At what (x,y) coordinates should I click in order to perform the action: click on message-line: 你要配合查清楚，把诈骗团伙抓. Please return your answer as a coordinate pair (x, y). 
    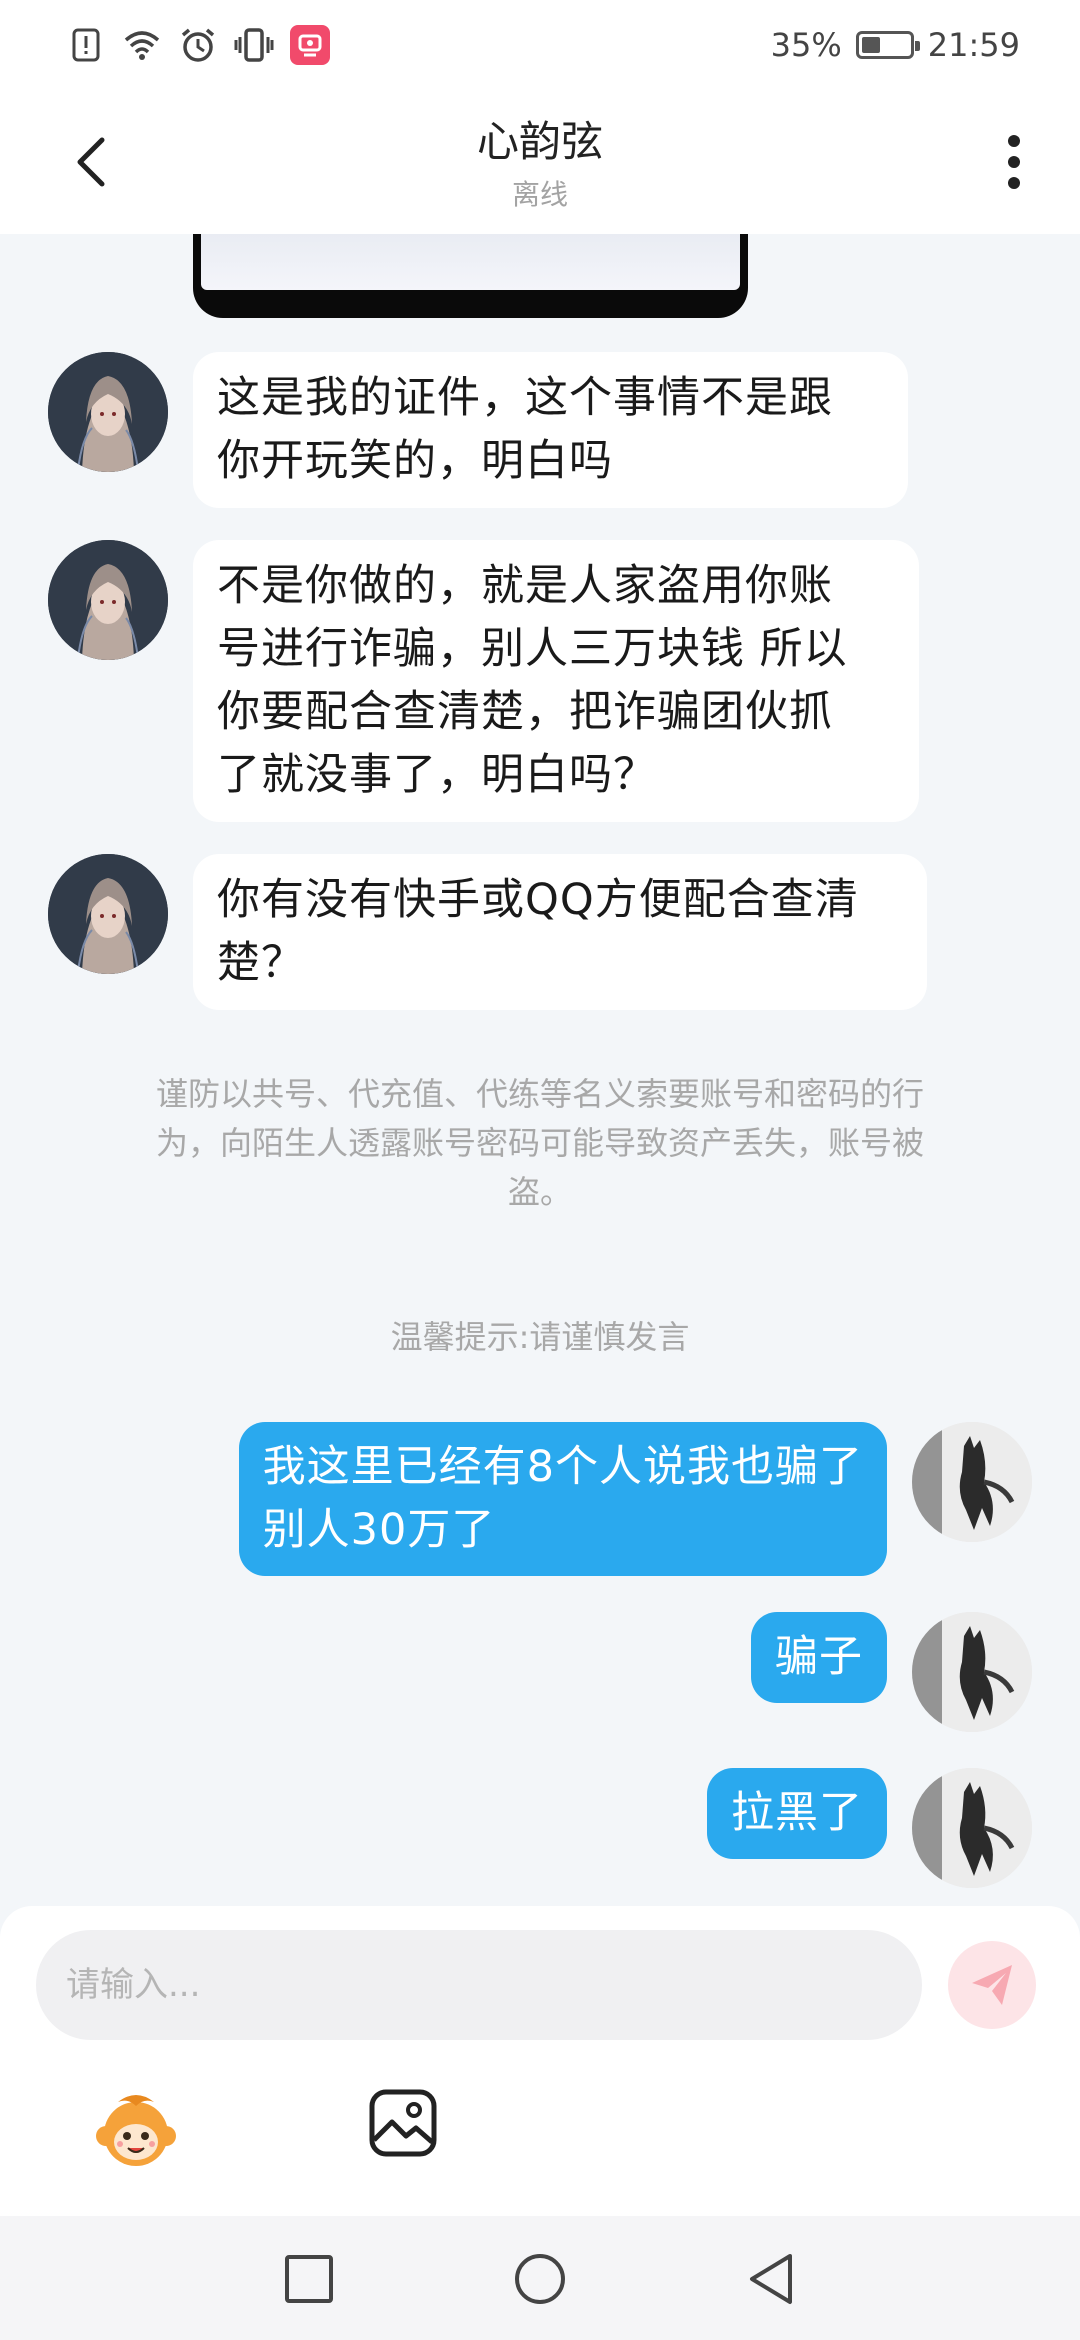
    Looking at the image, I should click on (525, 712).